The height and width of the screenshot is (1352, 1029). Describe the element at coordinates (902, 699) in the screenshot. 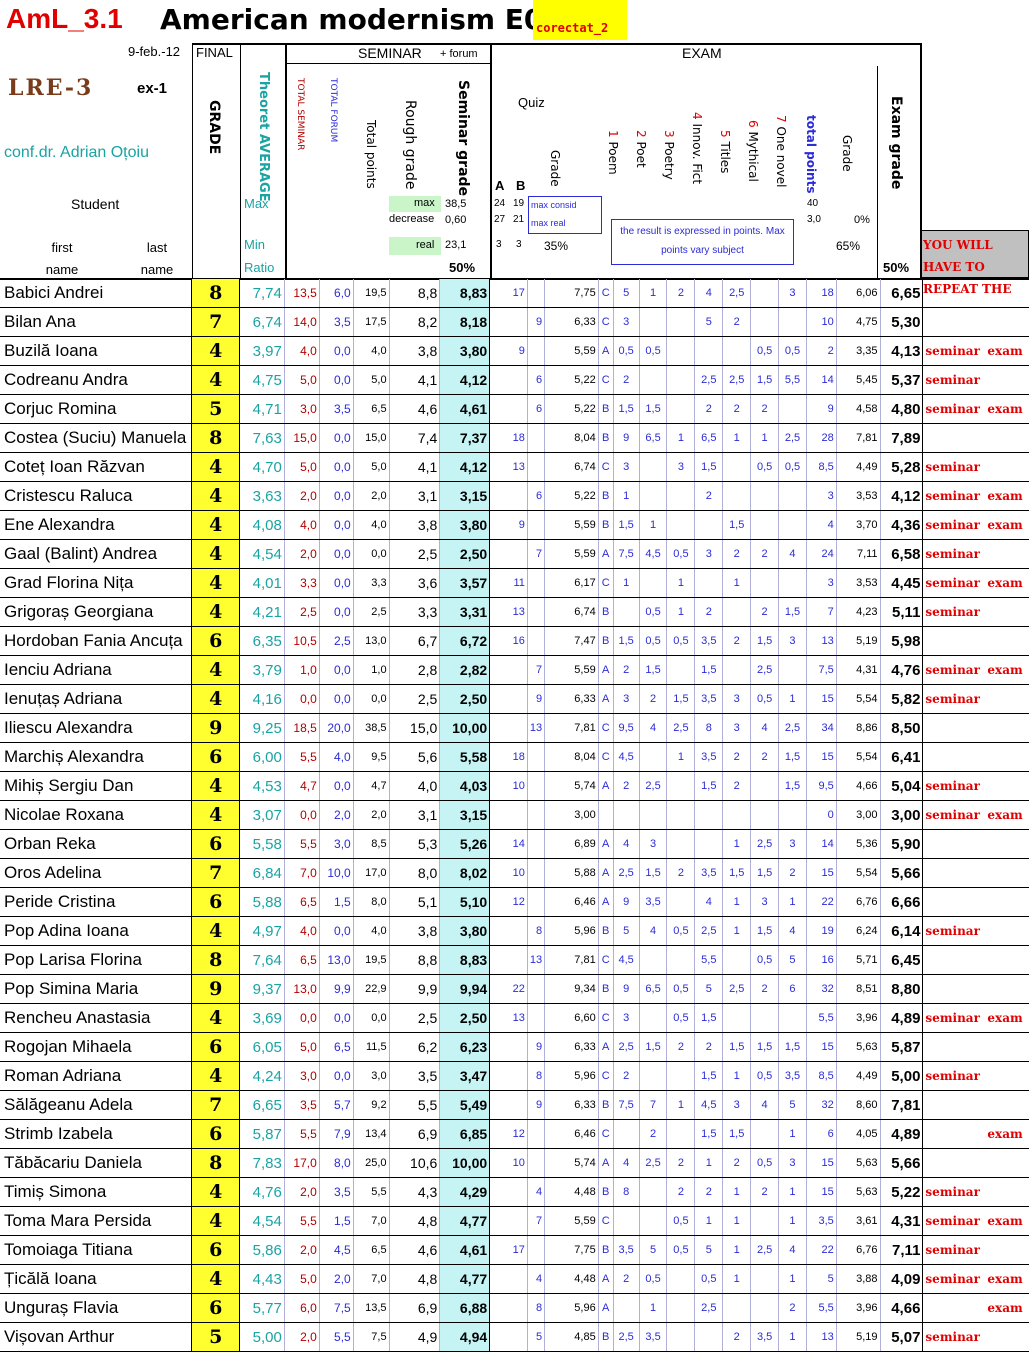

I see `exam-grade: 5,82` at that location.